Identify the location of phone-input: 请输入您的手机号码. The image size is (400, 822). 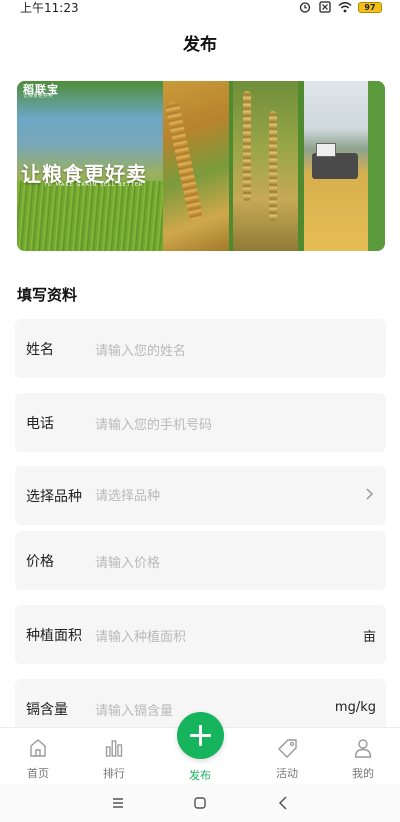
(210, 423).